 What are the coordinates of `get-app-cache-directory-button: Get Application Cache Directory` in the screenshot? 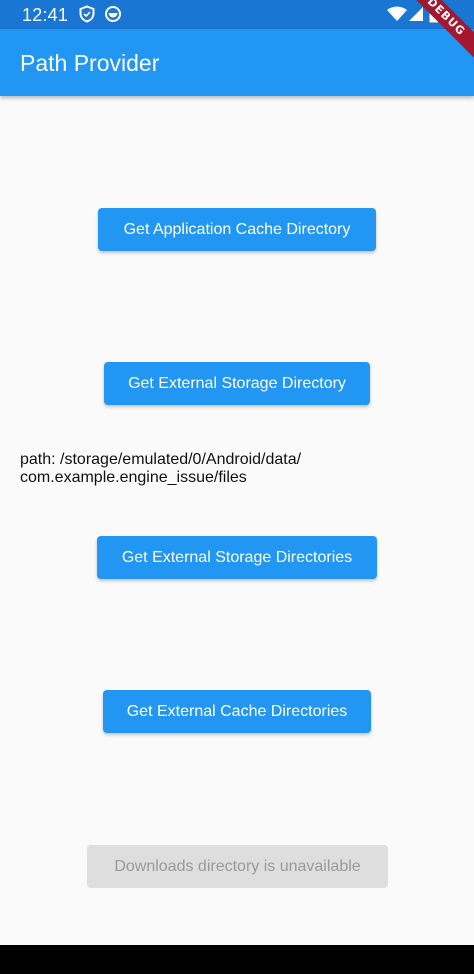 It's located at (237, 229).